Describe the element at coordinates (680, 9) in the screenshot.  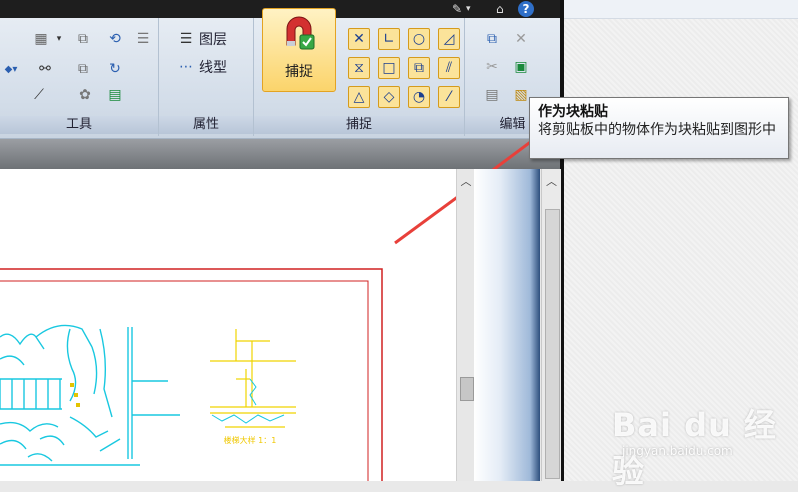
I see `right-pane-header` at that location.